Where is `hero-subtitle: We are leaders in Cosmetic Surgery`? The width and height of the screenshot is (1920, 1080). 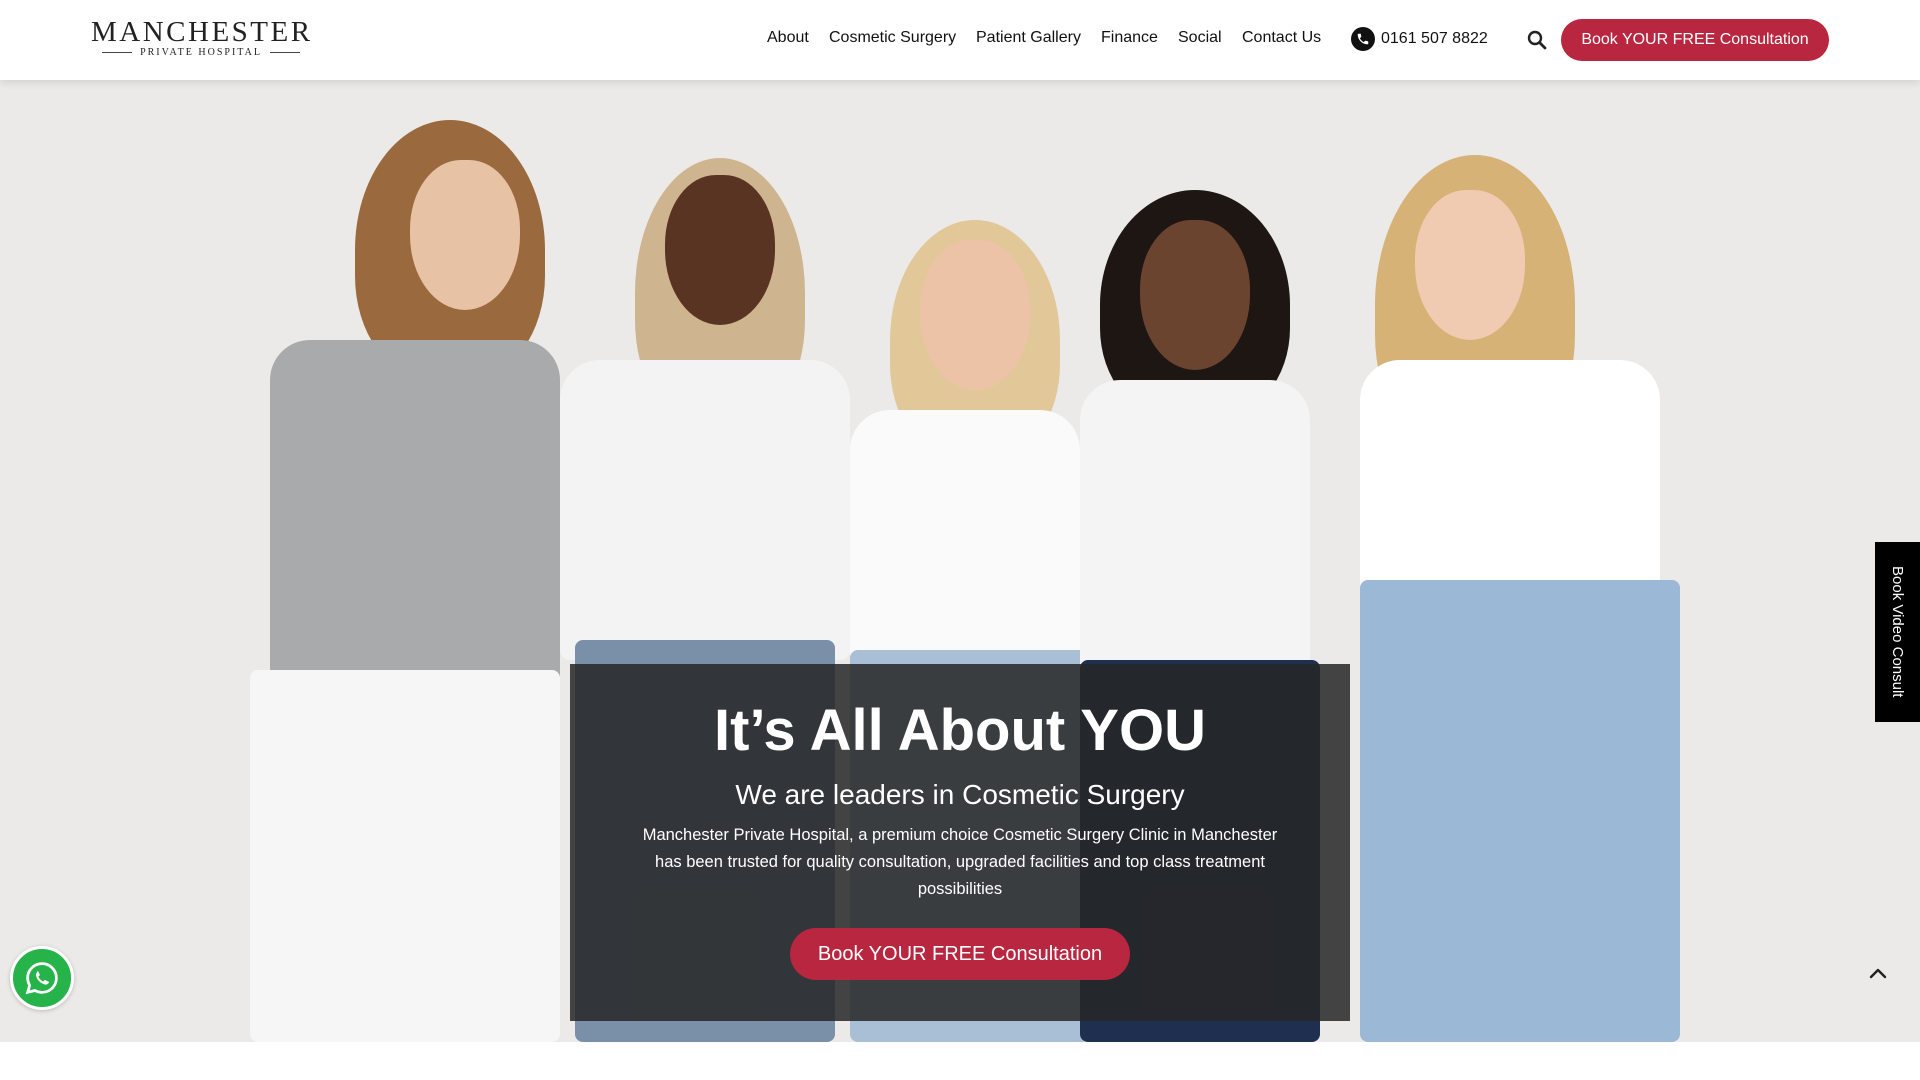 hero-subtitle: We are leaders in Cosmetic Surgery is located at coordinates (960, 794).